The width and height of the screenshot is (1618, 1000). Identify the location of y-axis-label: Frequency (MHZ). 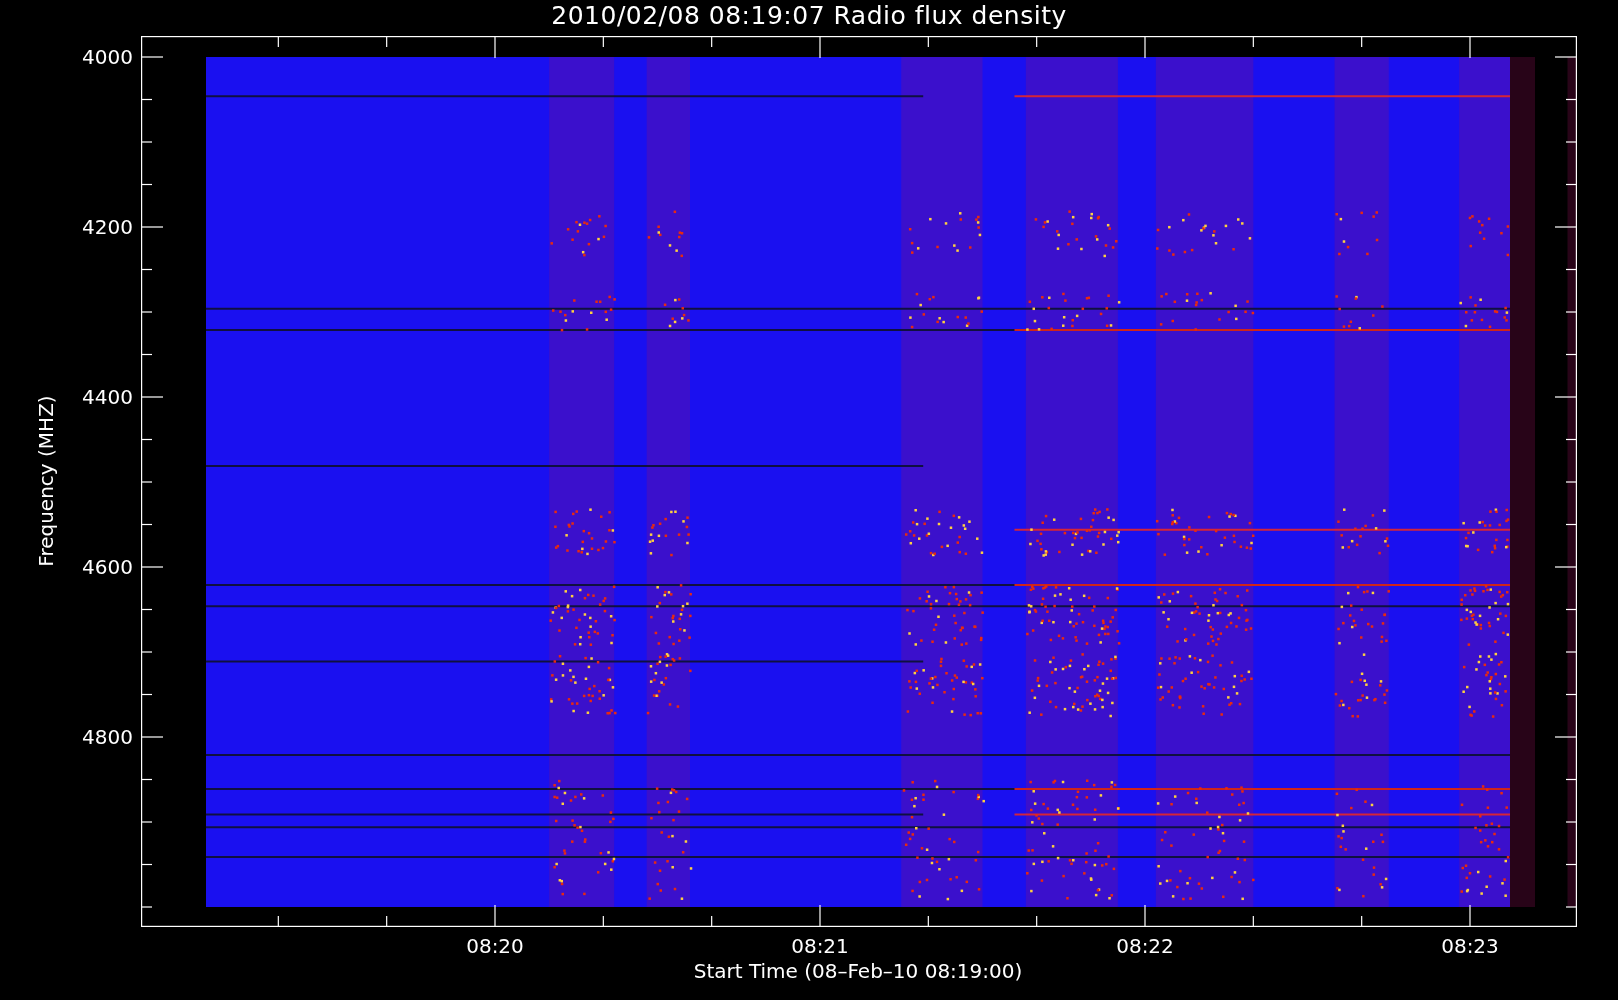
(46, 481).